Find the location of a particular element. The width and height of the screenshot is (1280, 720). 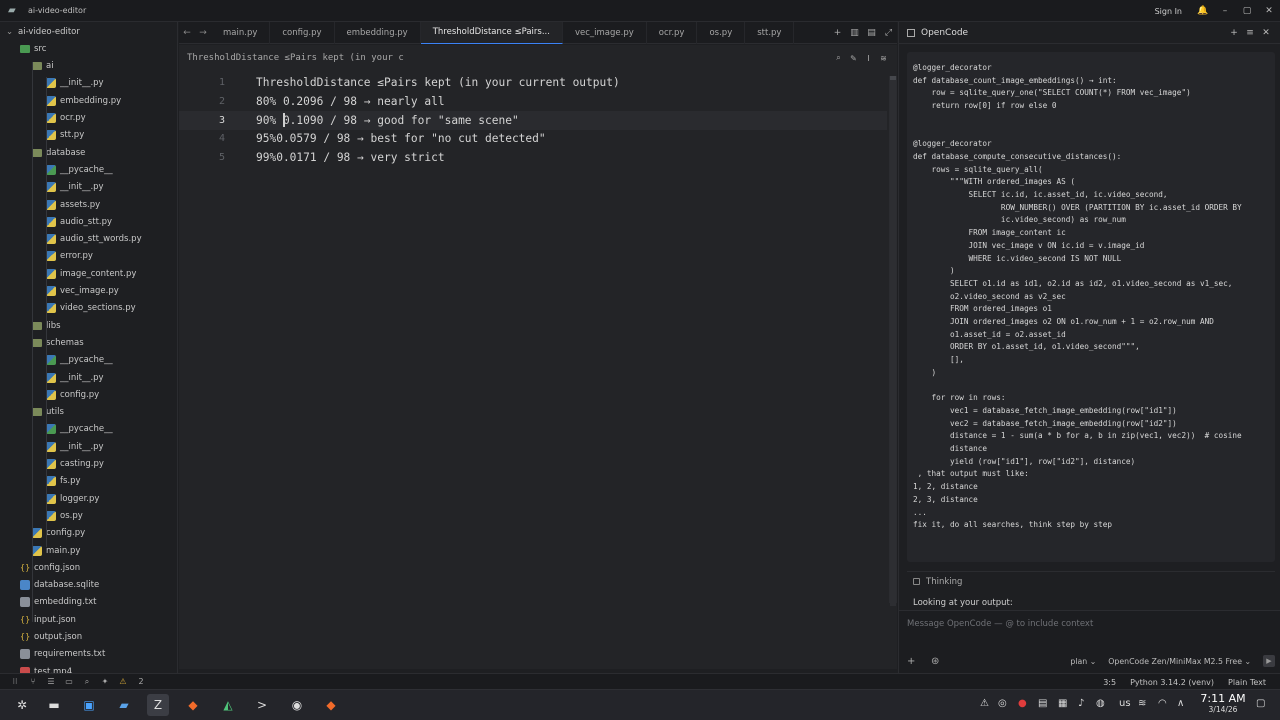

thinking-section: Thinking is located at coordinates (1091, 581).